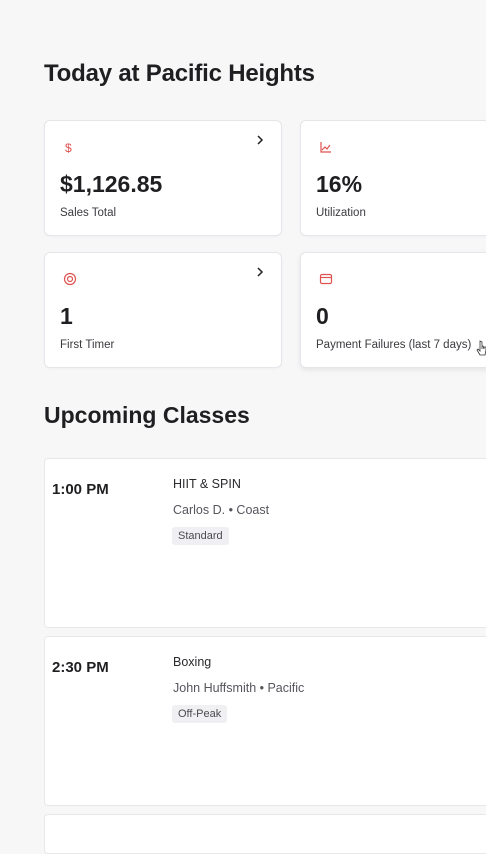 Image resolution: width=486 pixels, height=854 pixels. What do you see at coordinates (393, 310) in the screenshot?
I see `stat-card-payment-failures: 0 Payment Failures (last 7 days)` at bounding box center [393, 310].